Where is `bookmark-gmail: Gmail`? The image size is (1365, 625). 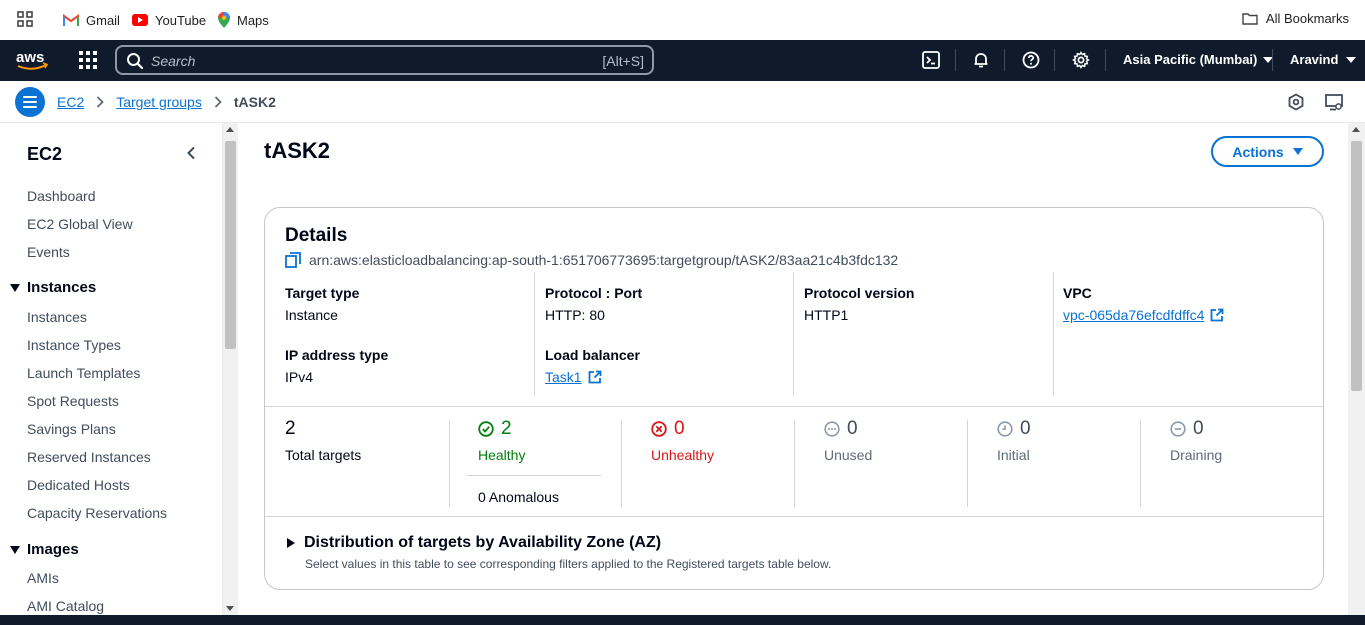 bookmark-gmail: Gmail is located at coordinates (91, 20).